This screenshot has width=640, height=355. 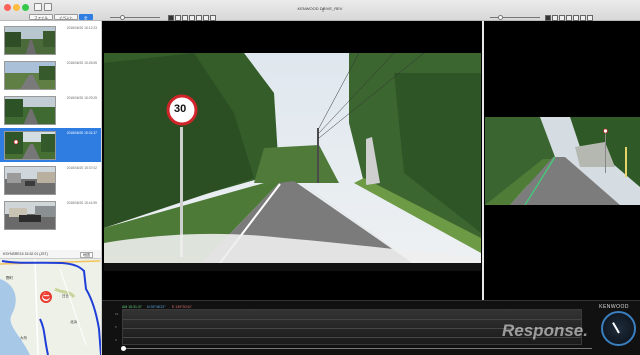 I want to click on list-item: 2018/06/20 15:12:23, so click(x=50, y=40).